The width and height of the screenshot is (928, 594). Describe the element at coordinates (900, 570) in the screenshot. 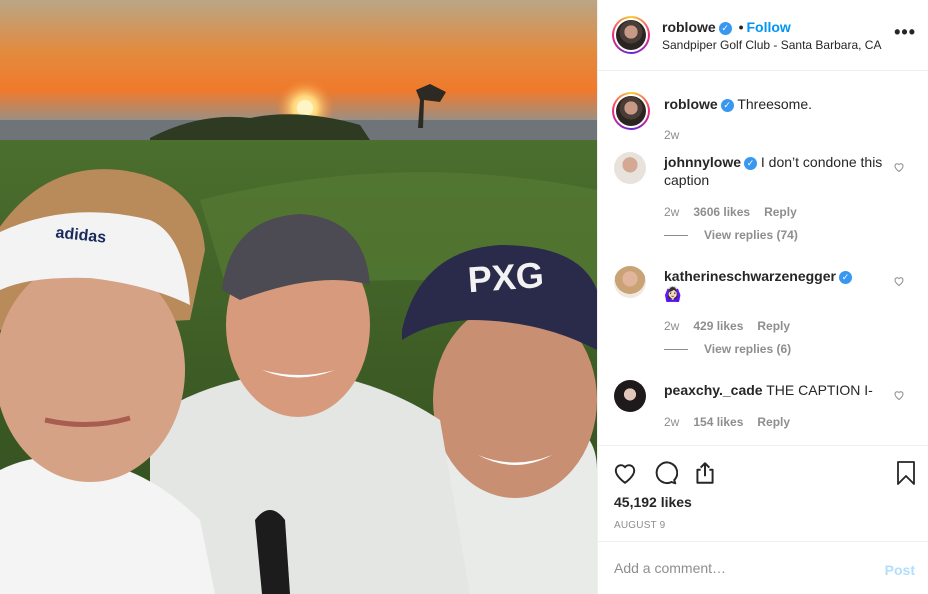

I see `post-comment-button: Post` at that location.